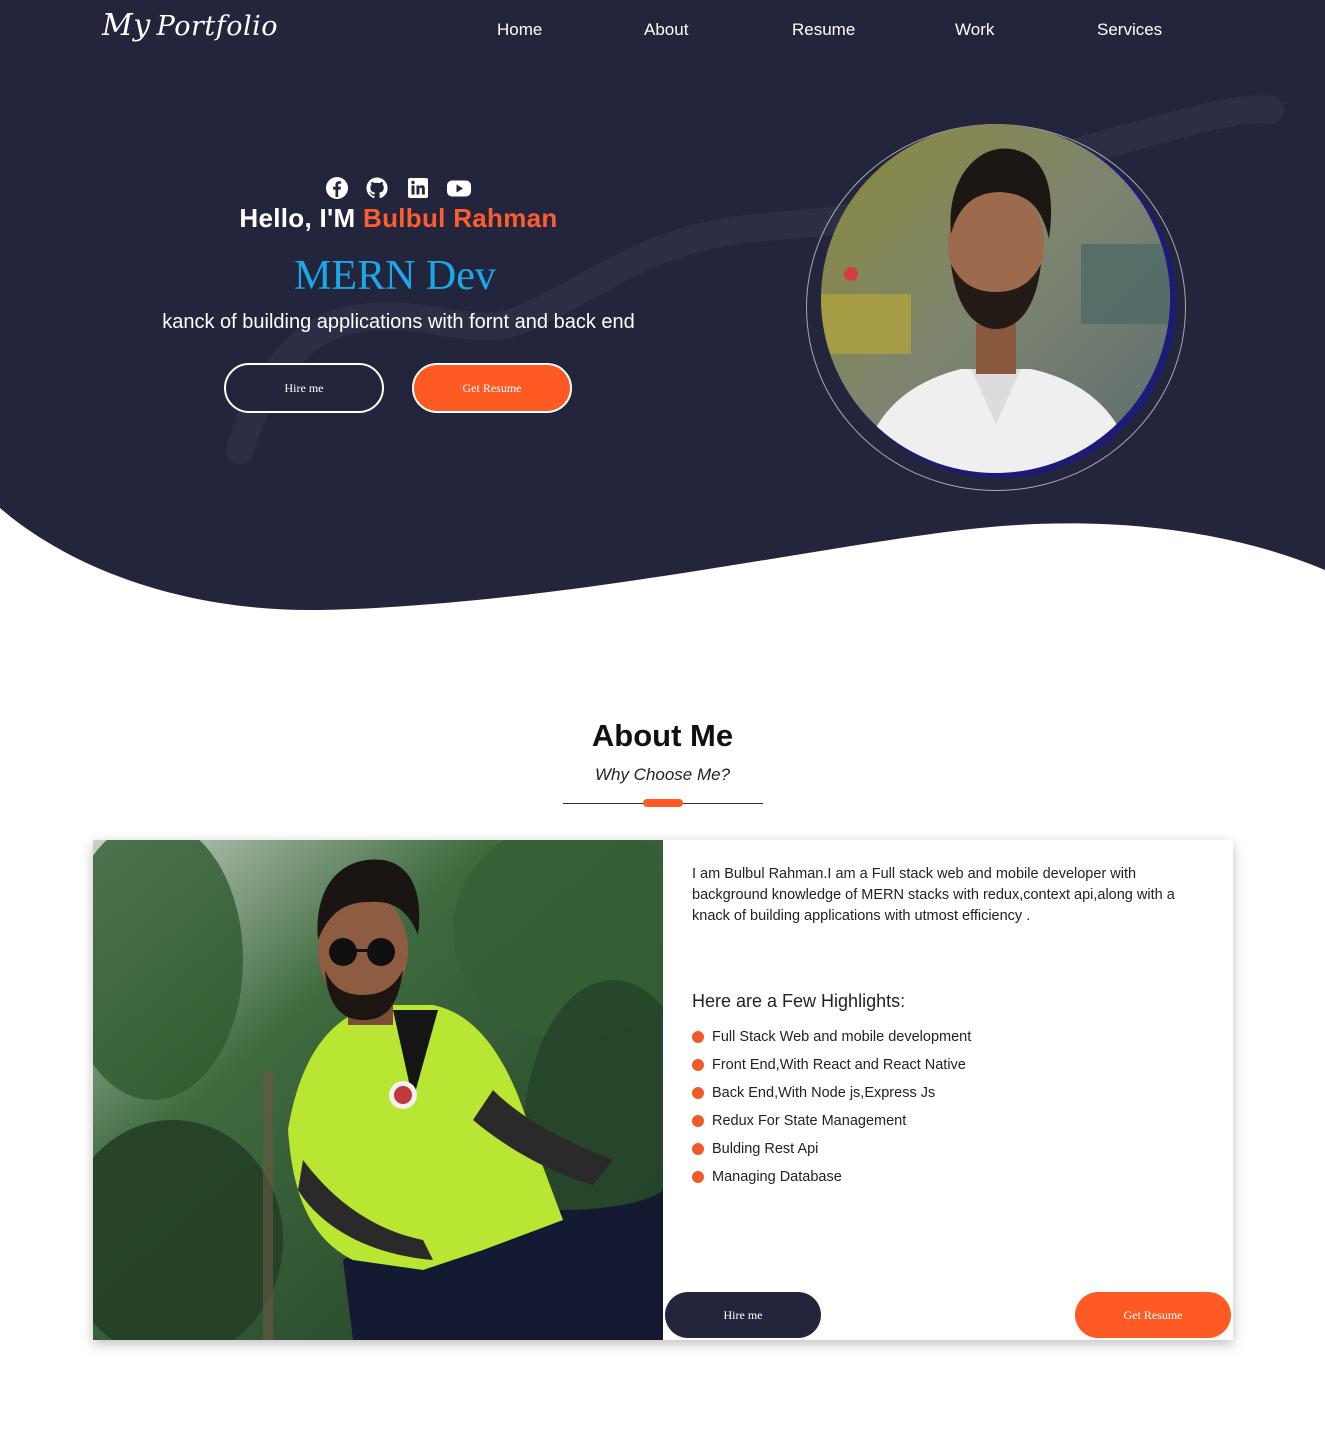  I want to click on highlight-text: Back End,With Node js,Express Js, so click(824, 1093).